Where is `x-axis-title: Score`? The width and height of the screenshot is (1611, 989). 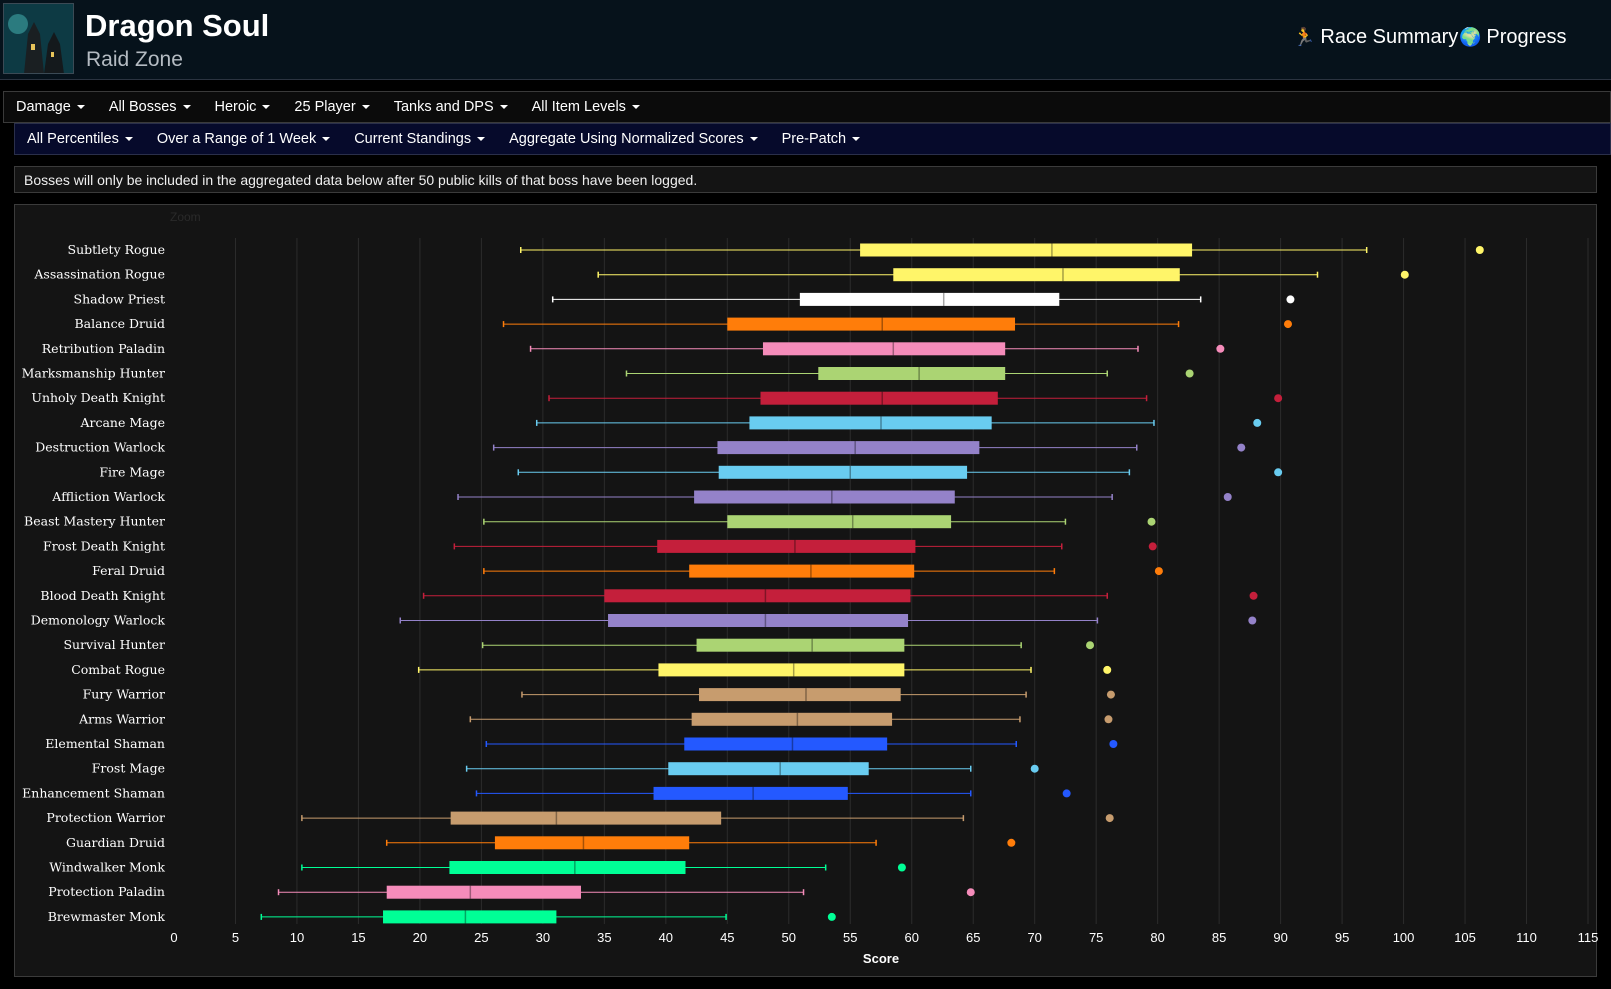
x-axis-title: Score is located at coordinates (881, 958).